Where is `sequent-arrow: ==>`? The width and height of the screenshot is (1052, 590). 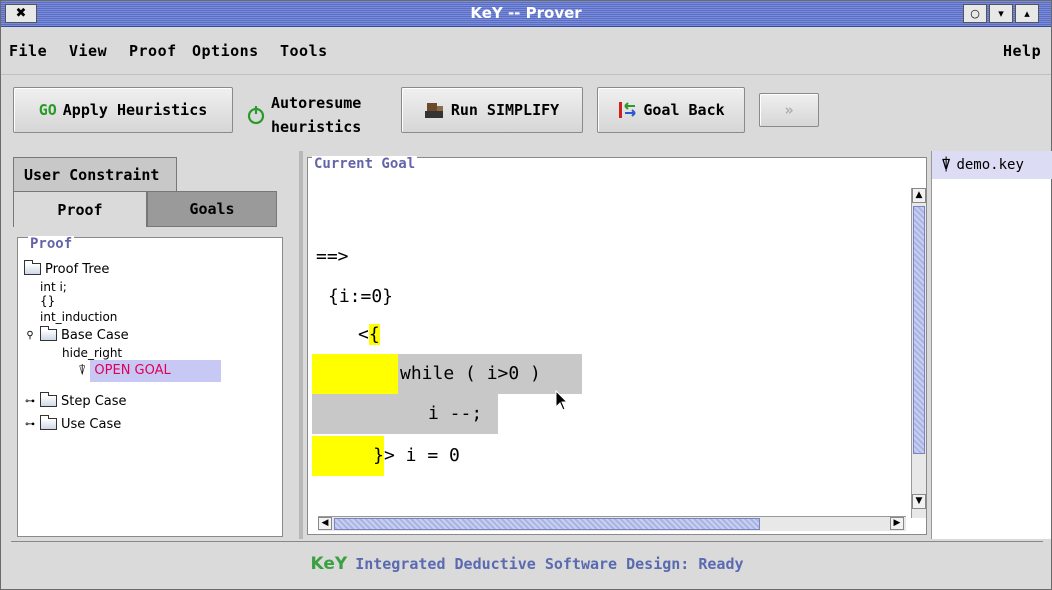
sequent-arrow: ==> is located at coordinates (332, 256).